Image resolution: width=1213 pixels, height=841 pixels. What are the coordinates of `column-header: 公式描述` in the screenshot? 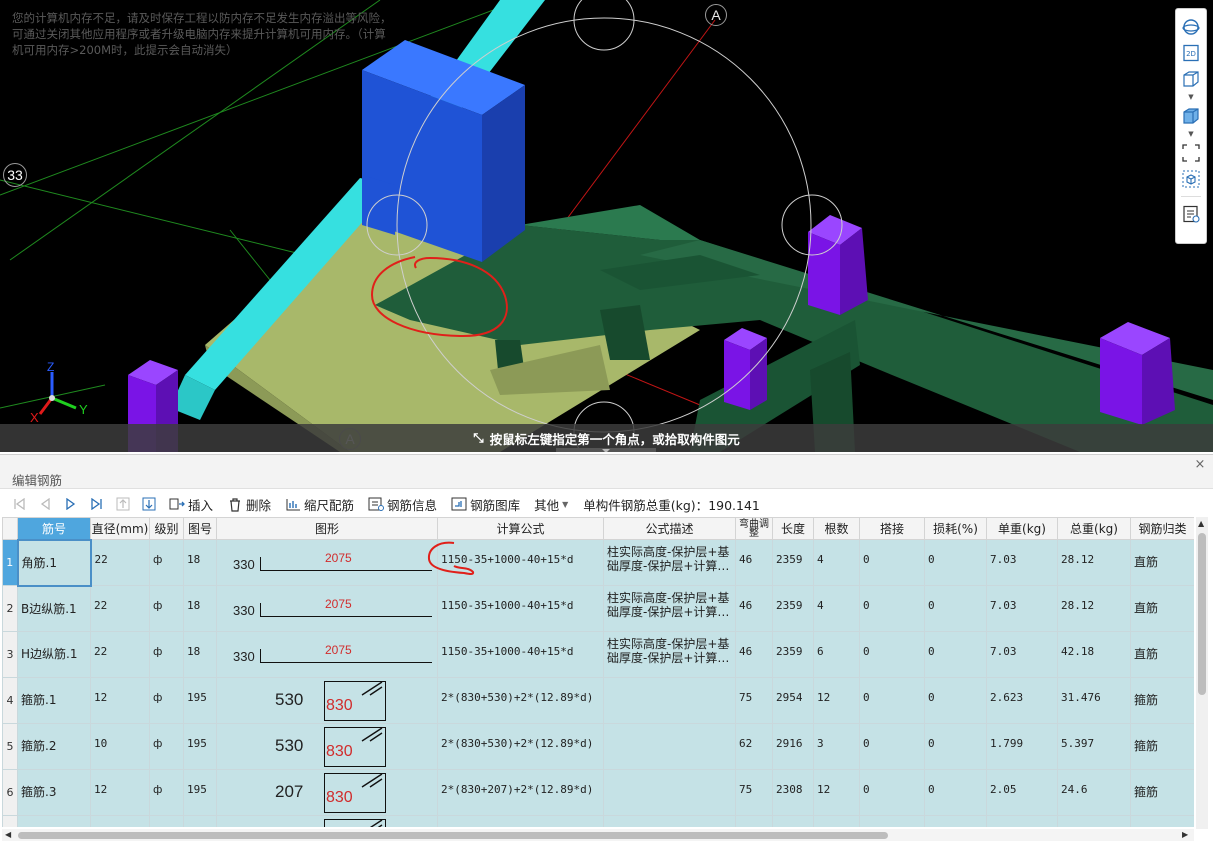 It's located at (669, 528).